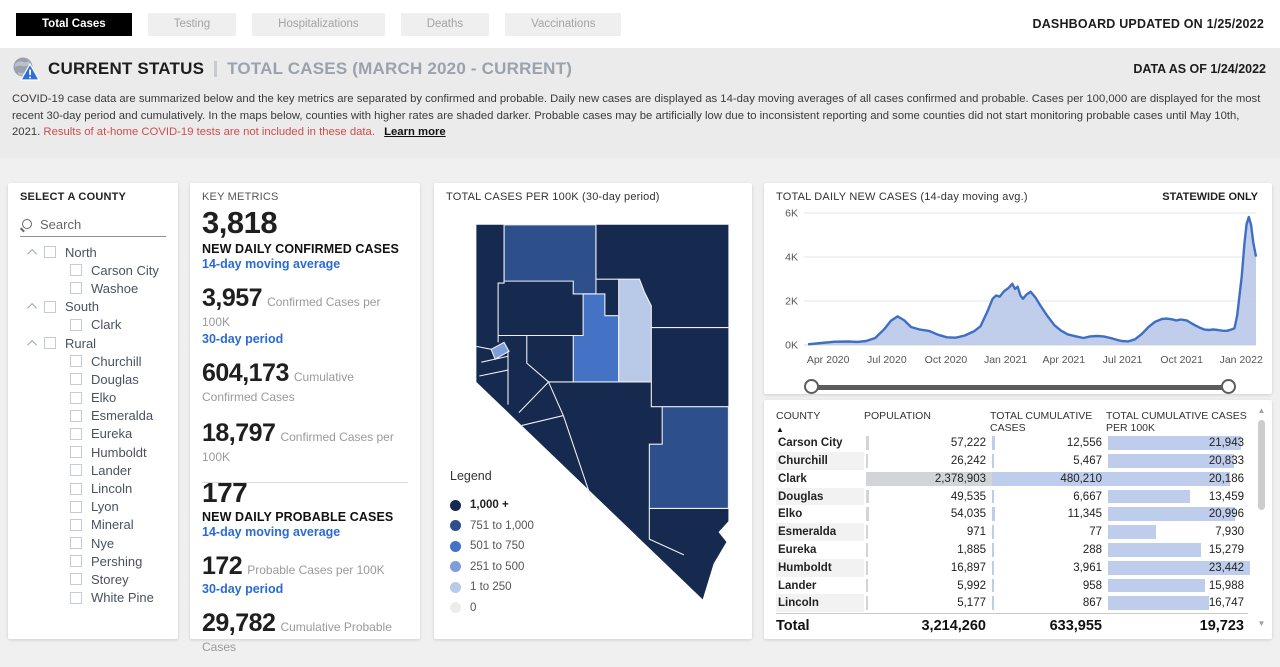 Image resolution: width=1280 pixels, height=667 pixels. What do you see at coordinates (90, 224) in the screenshot?
I see `search-input` at bounding box center [90, 224].